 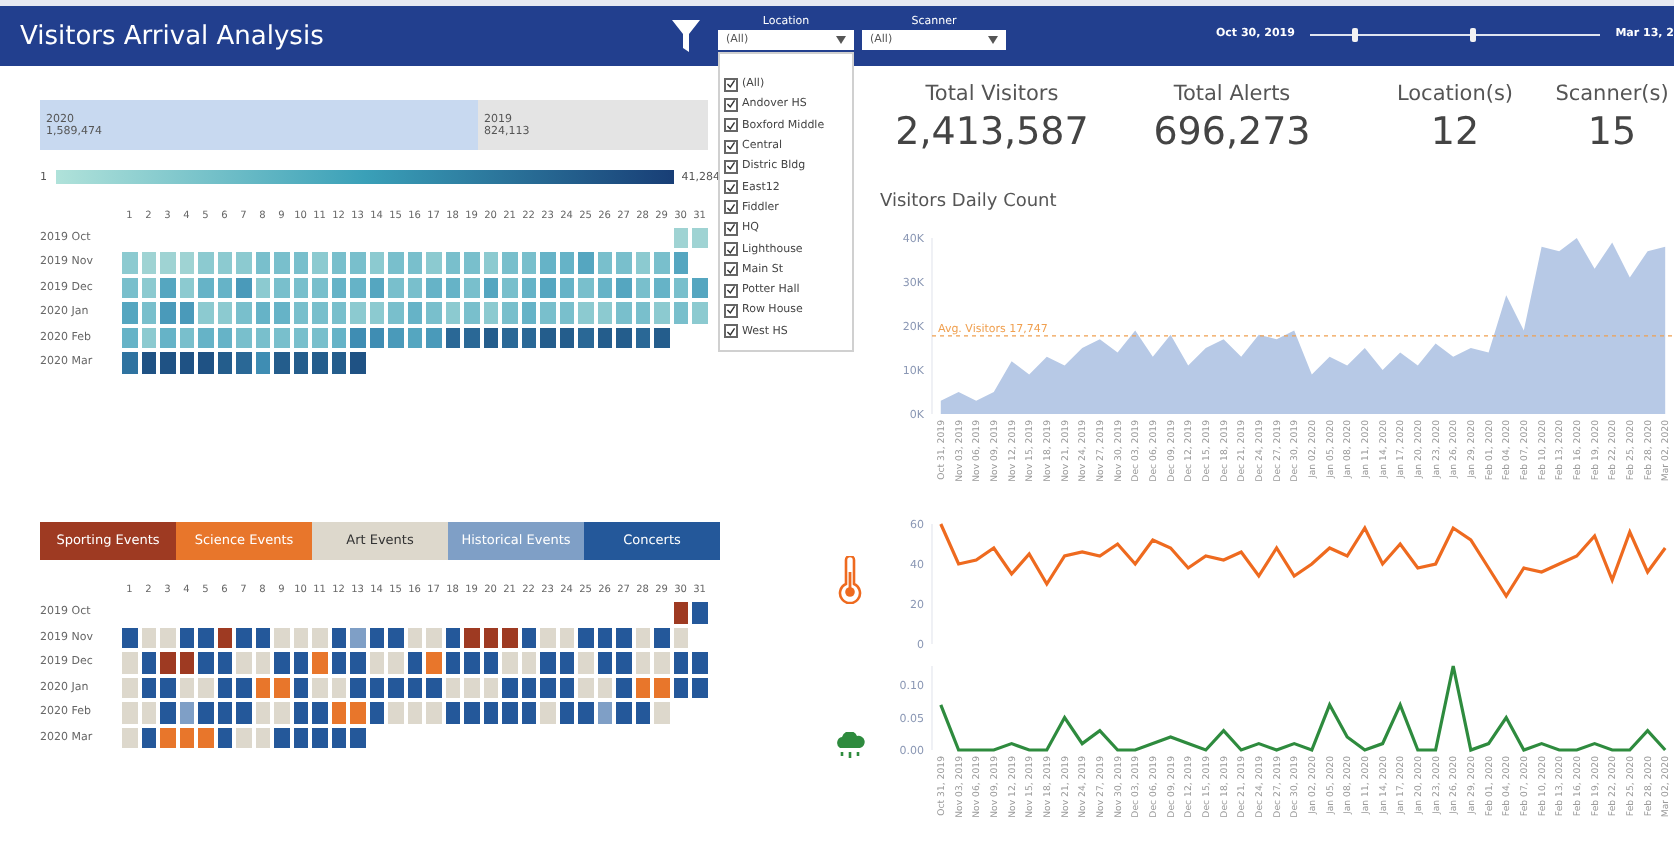 I want to click on kpi-value: 12, so click(x=1455, y=132).